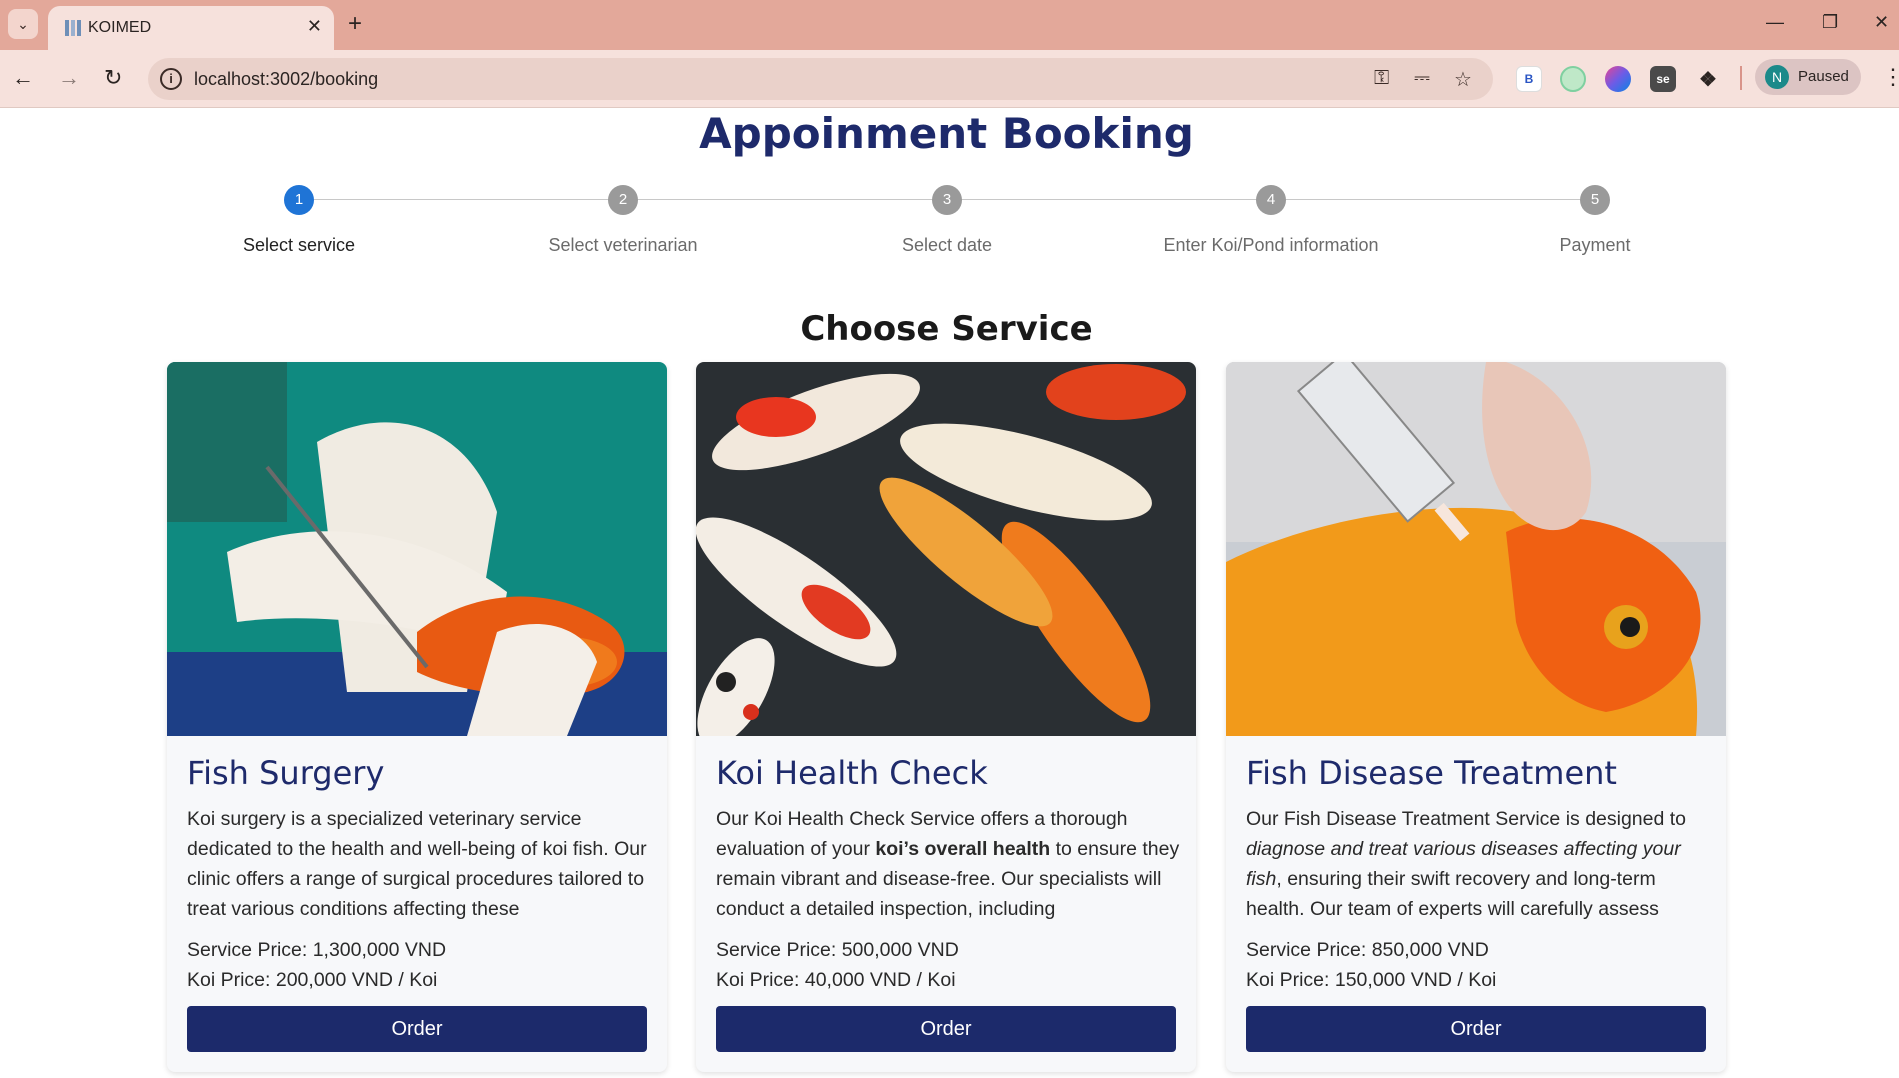 The height and width of the screenshot is (1078, 1899). Describe the element at coordinates (946, 329) in the screenshot. I see `section-title: Choose Service` at that location.